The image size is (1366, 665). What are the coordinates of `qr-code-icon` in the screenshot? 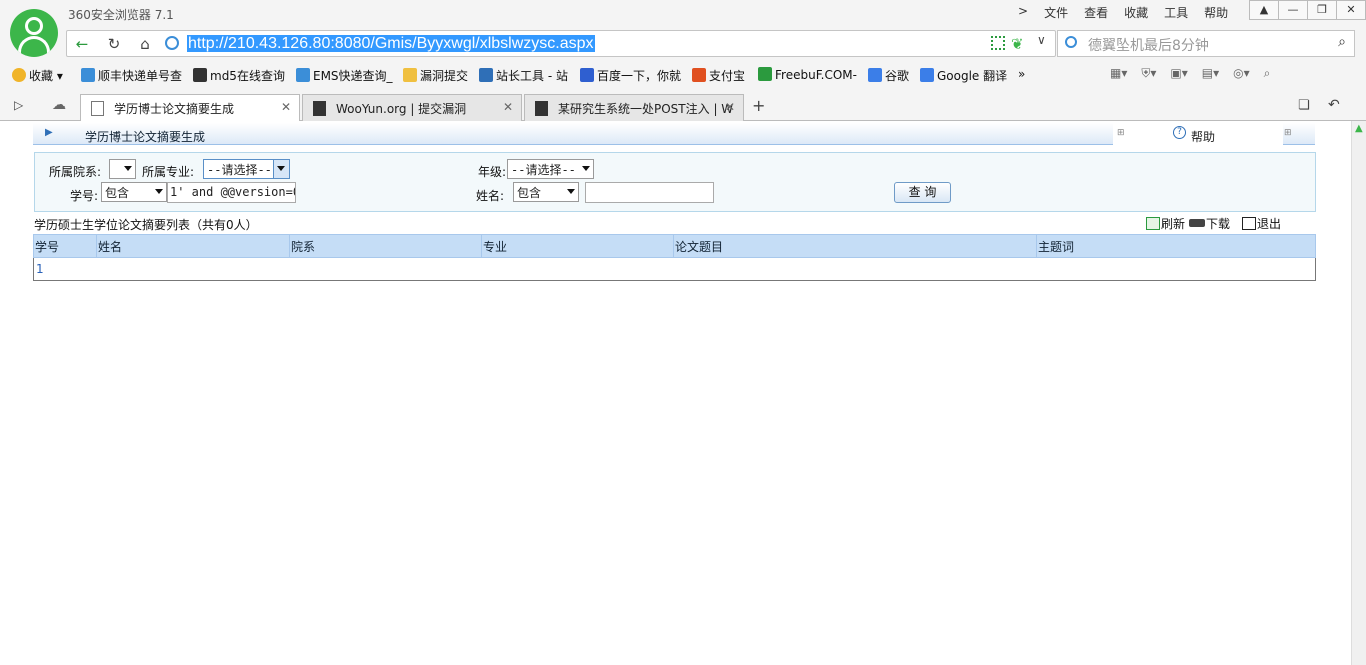 It's located at (998, 43).